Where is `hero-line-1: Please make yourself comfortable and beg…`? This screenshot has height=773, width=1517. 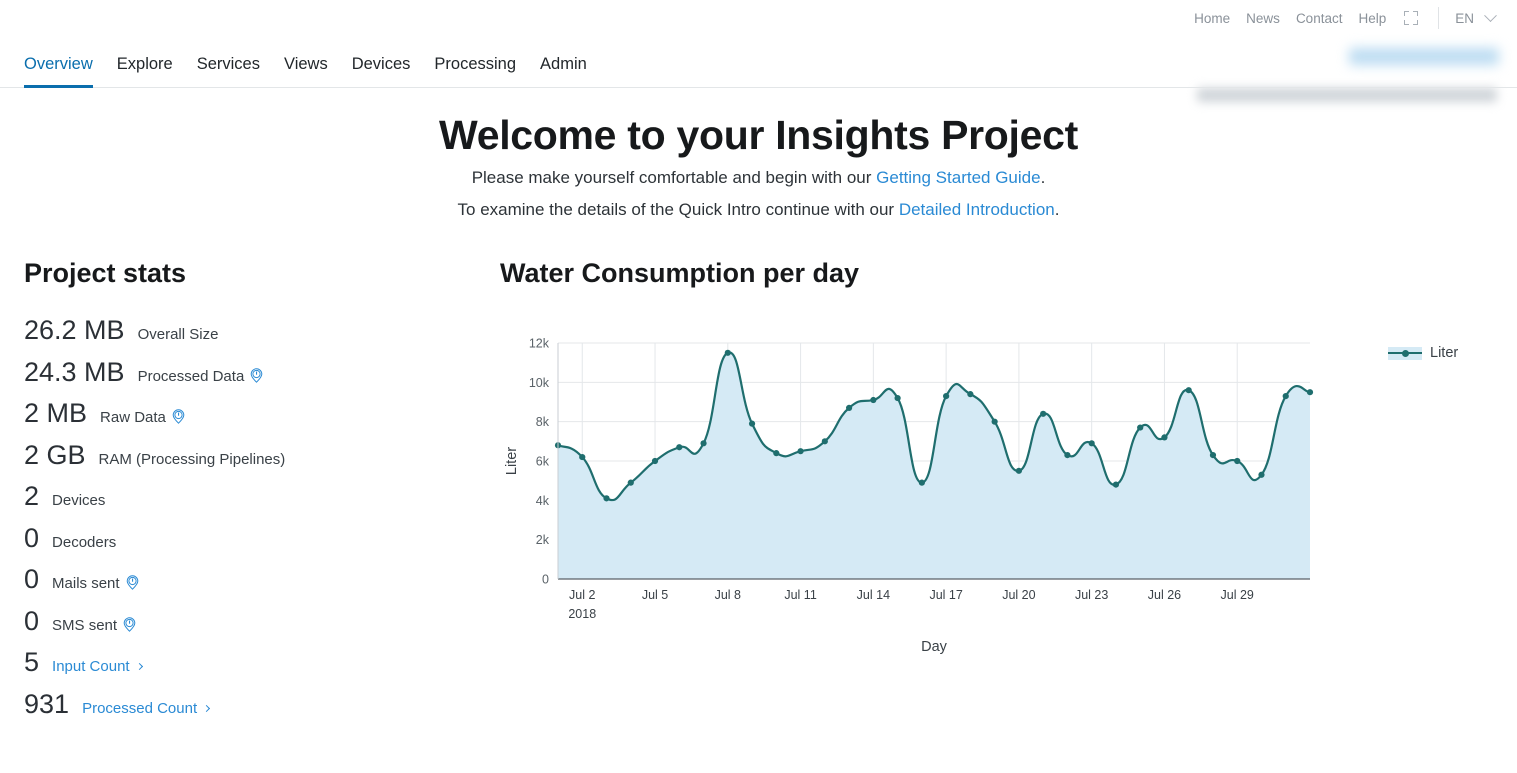 hero-line-1: Please make yourself comfortable and beg… is located at coordinates (758, 178).